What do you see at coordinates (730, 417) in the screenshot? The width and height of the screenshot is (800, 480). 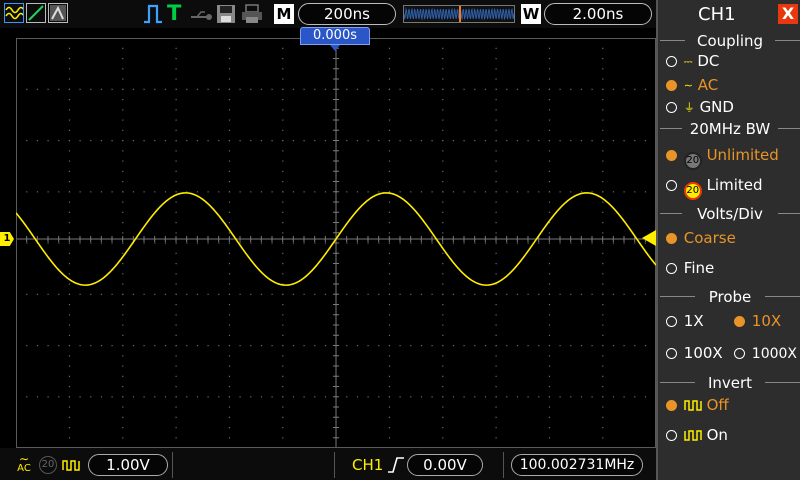 I see `invert-section: Invert Off On` at bounding box center [730, 417].